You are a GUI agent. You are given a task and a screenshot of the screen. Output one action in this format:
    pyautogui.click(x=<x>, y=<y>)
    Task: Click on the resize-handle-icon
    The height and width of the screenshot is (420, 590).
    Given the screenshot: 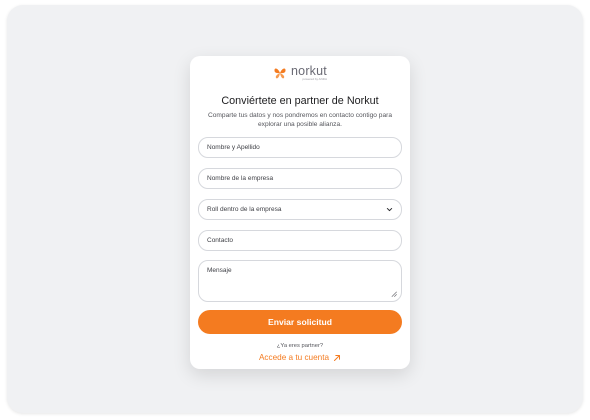 What is the action you would take?
    pyautogui.click(x=394, y=294)
    